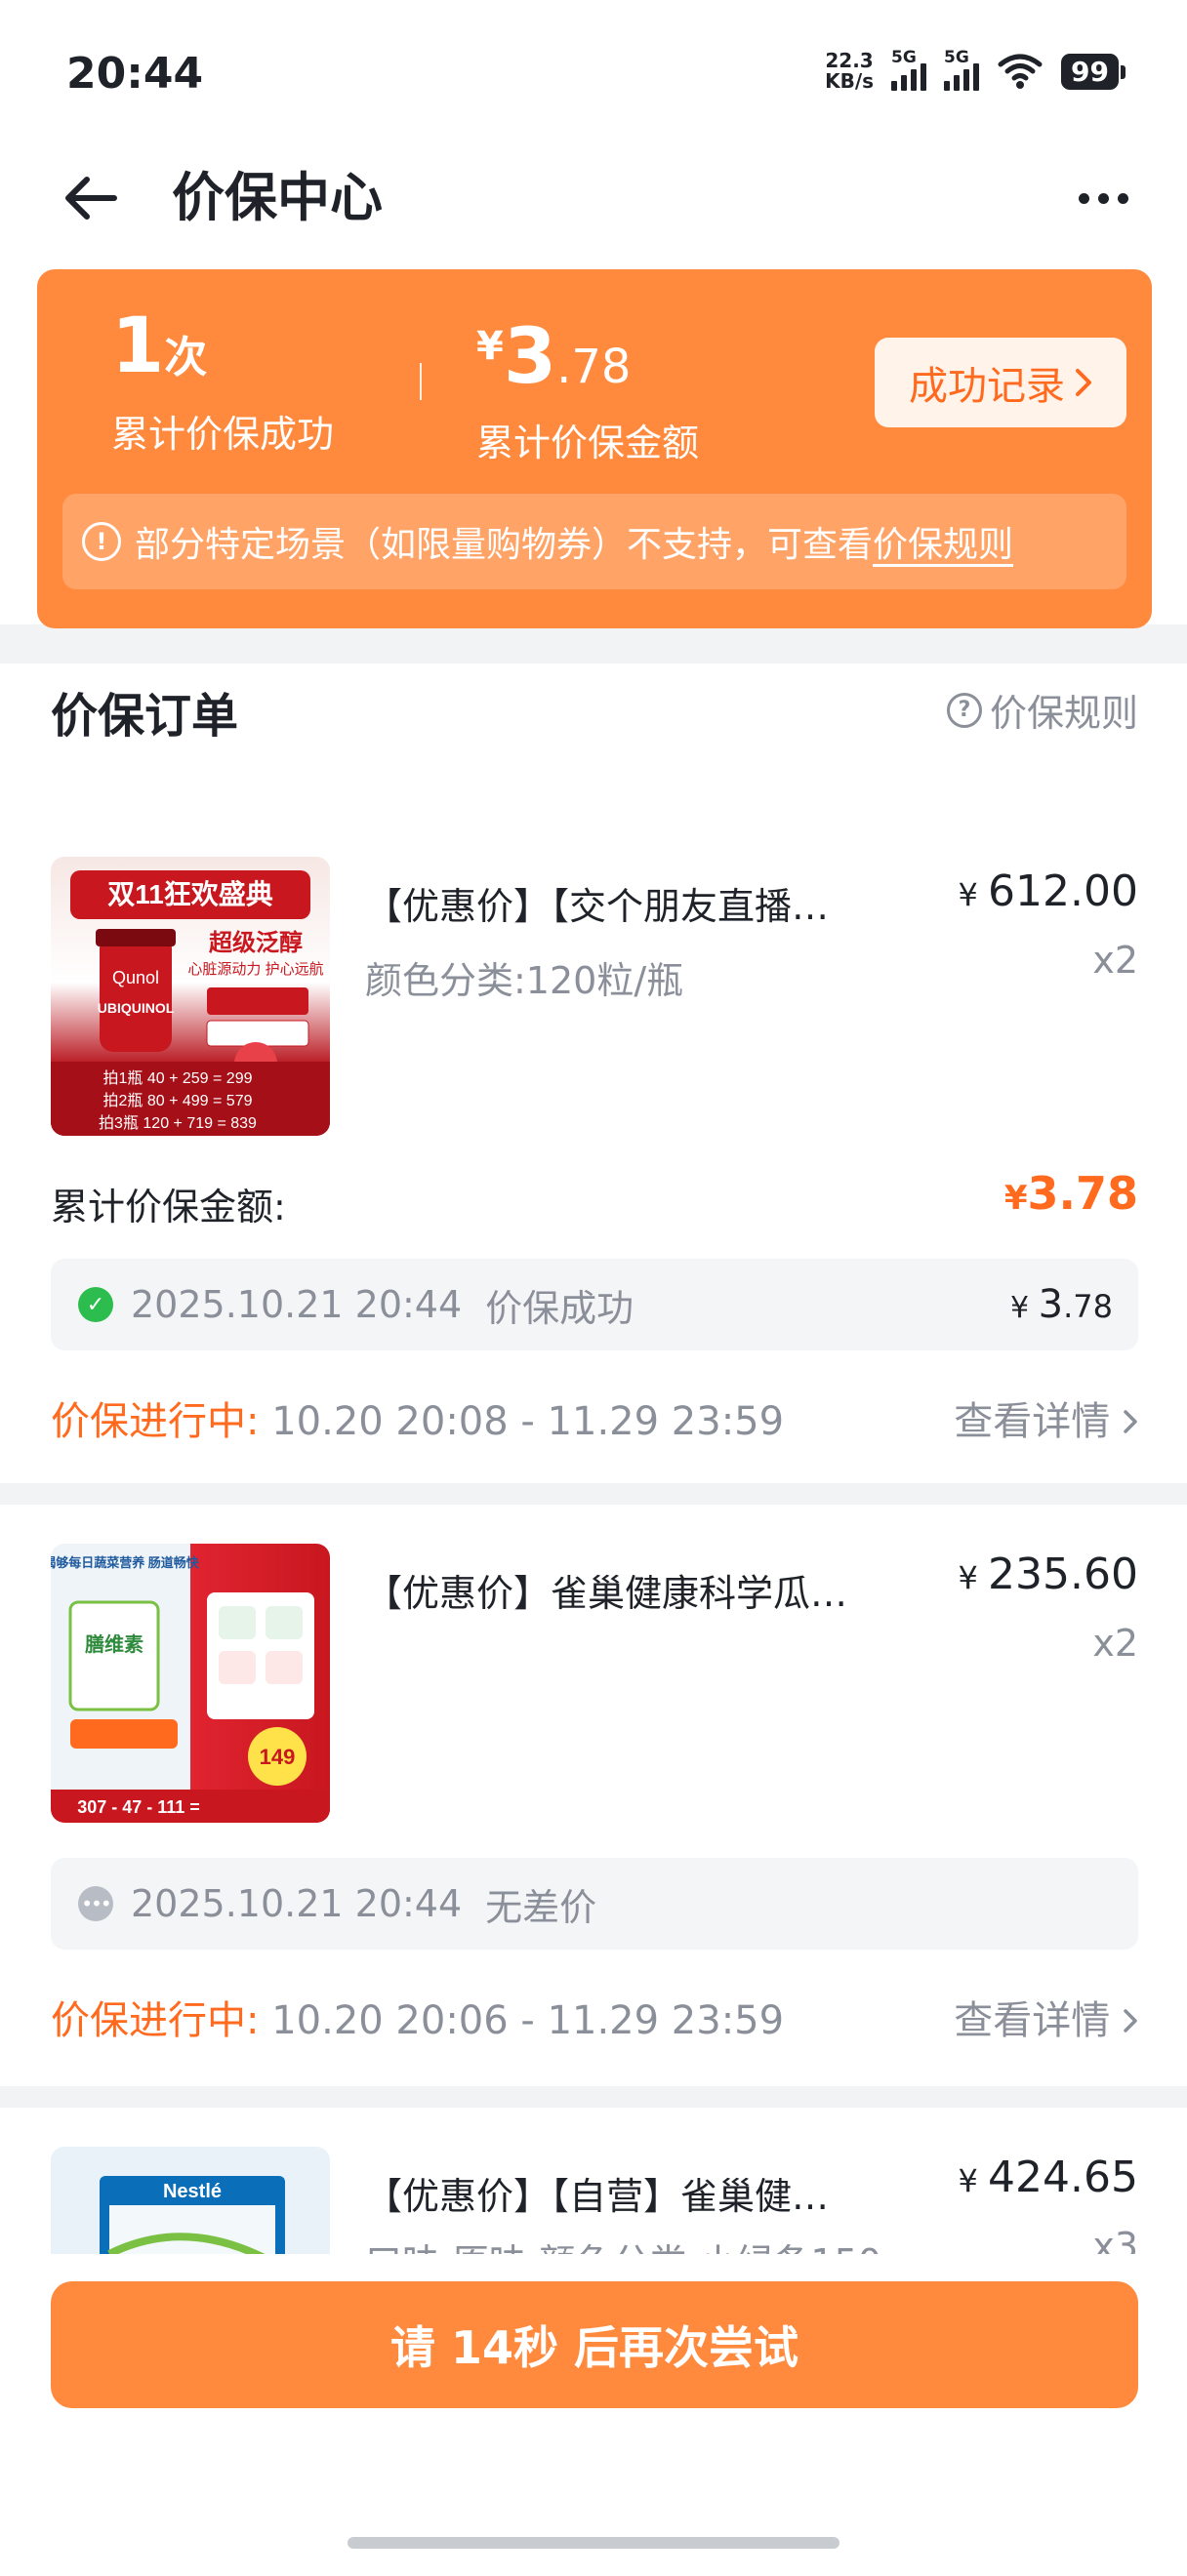 The image size is (1187, 2576). Describe the element at coordinates (594, 1904) in the screenshot. I see `price-protection-record: ••• 2025.10.21 20:44 无差价` at that location.